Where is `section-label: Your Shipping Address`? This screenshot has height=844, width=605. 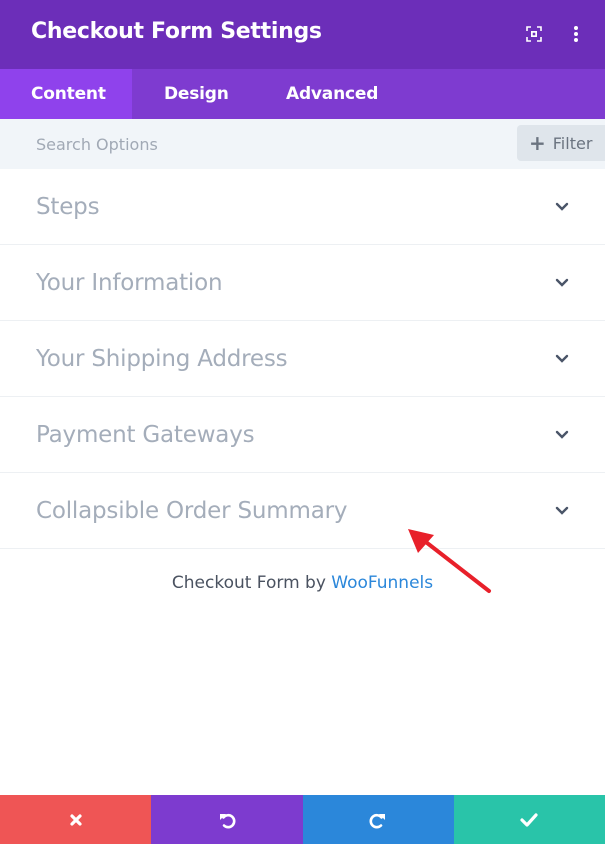 section-label: Your Shipping Address is located at coordinates (162, 358).